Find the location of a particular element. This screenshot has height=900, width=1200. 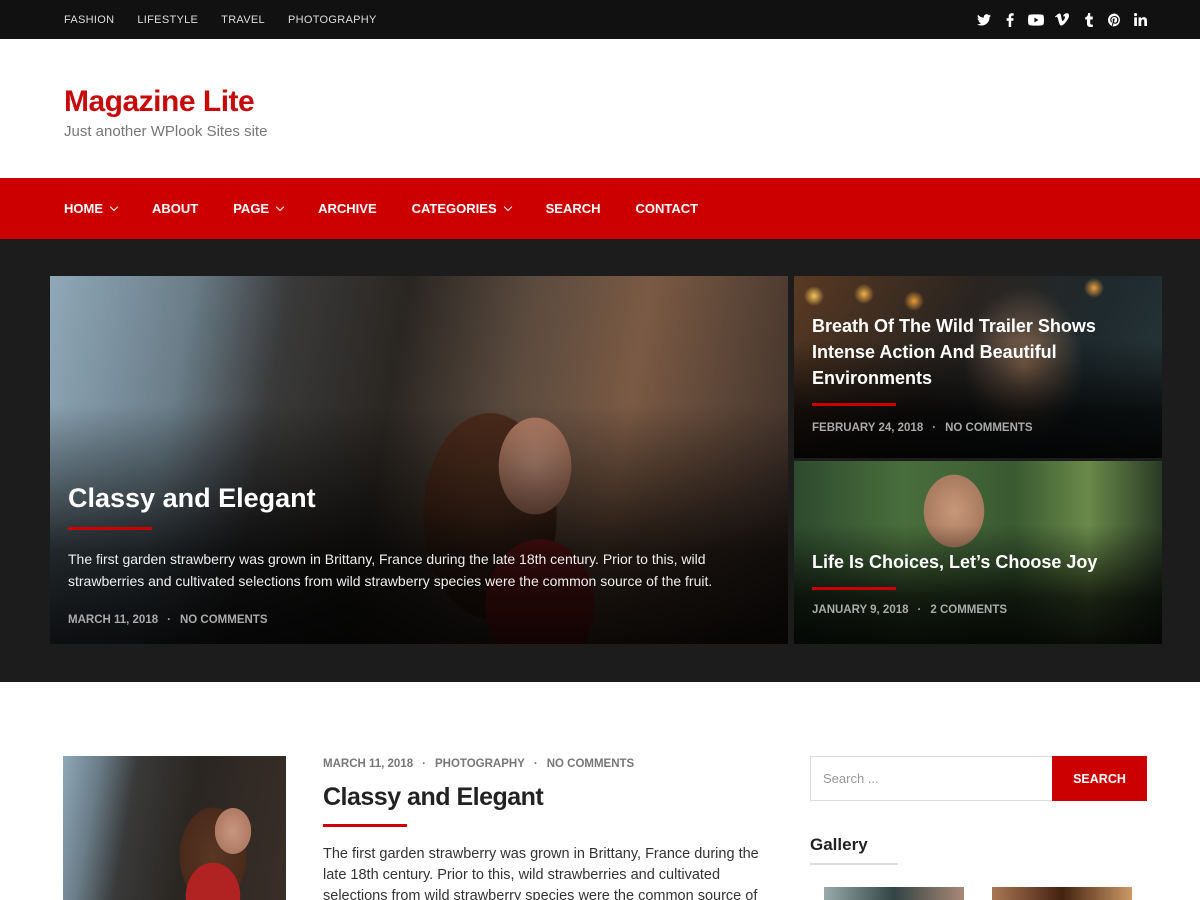

vimeo-icon is located at coordinates (1062, 20).